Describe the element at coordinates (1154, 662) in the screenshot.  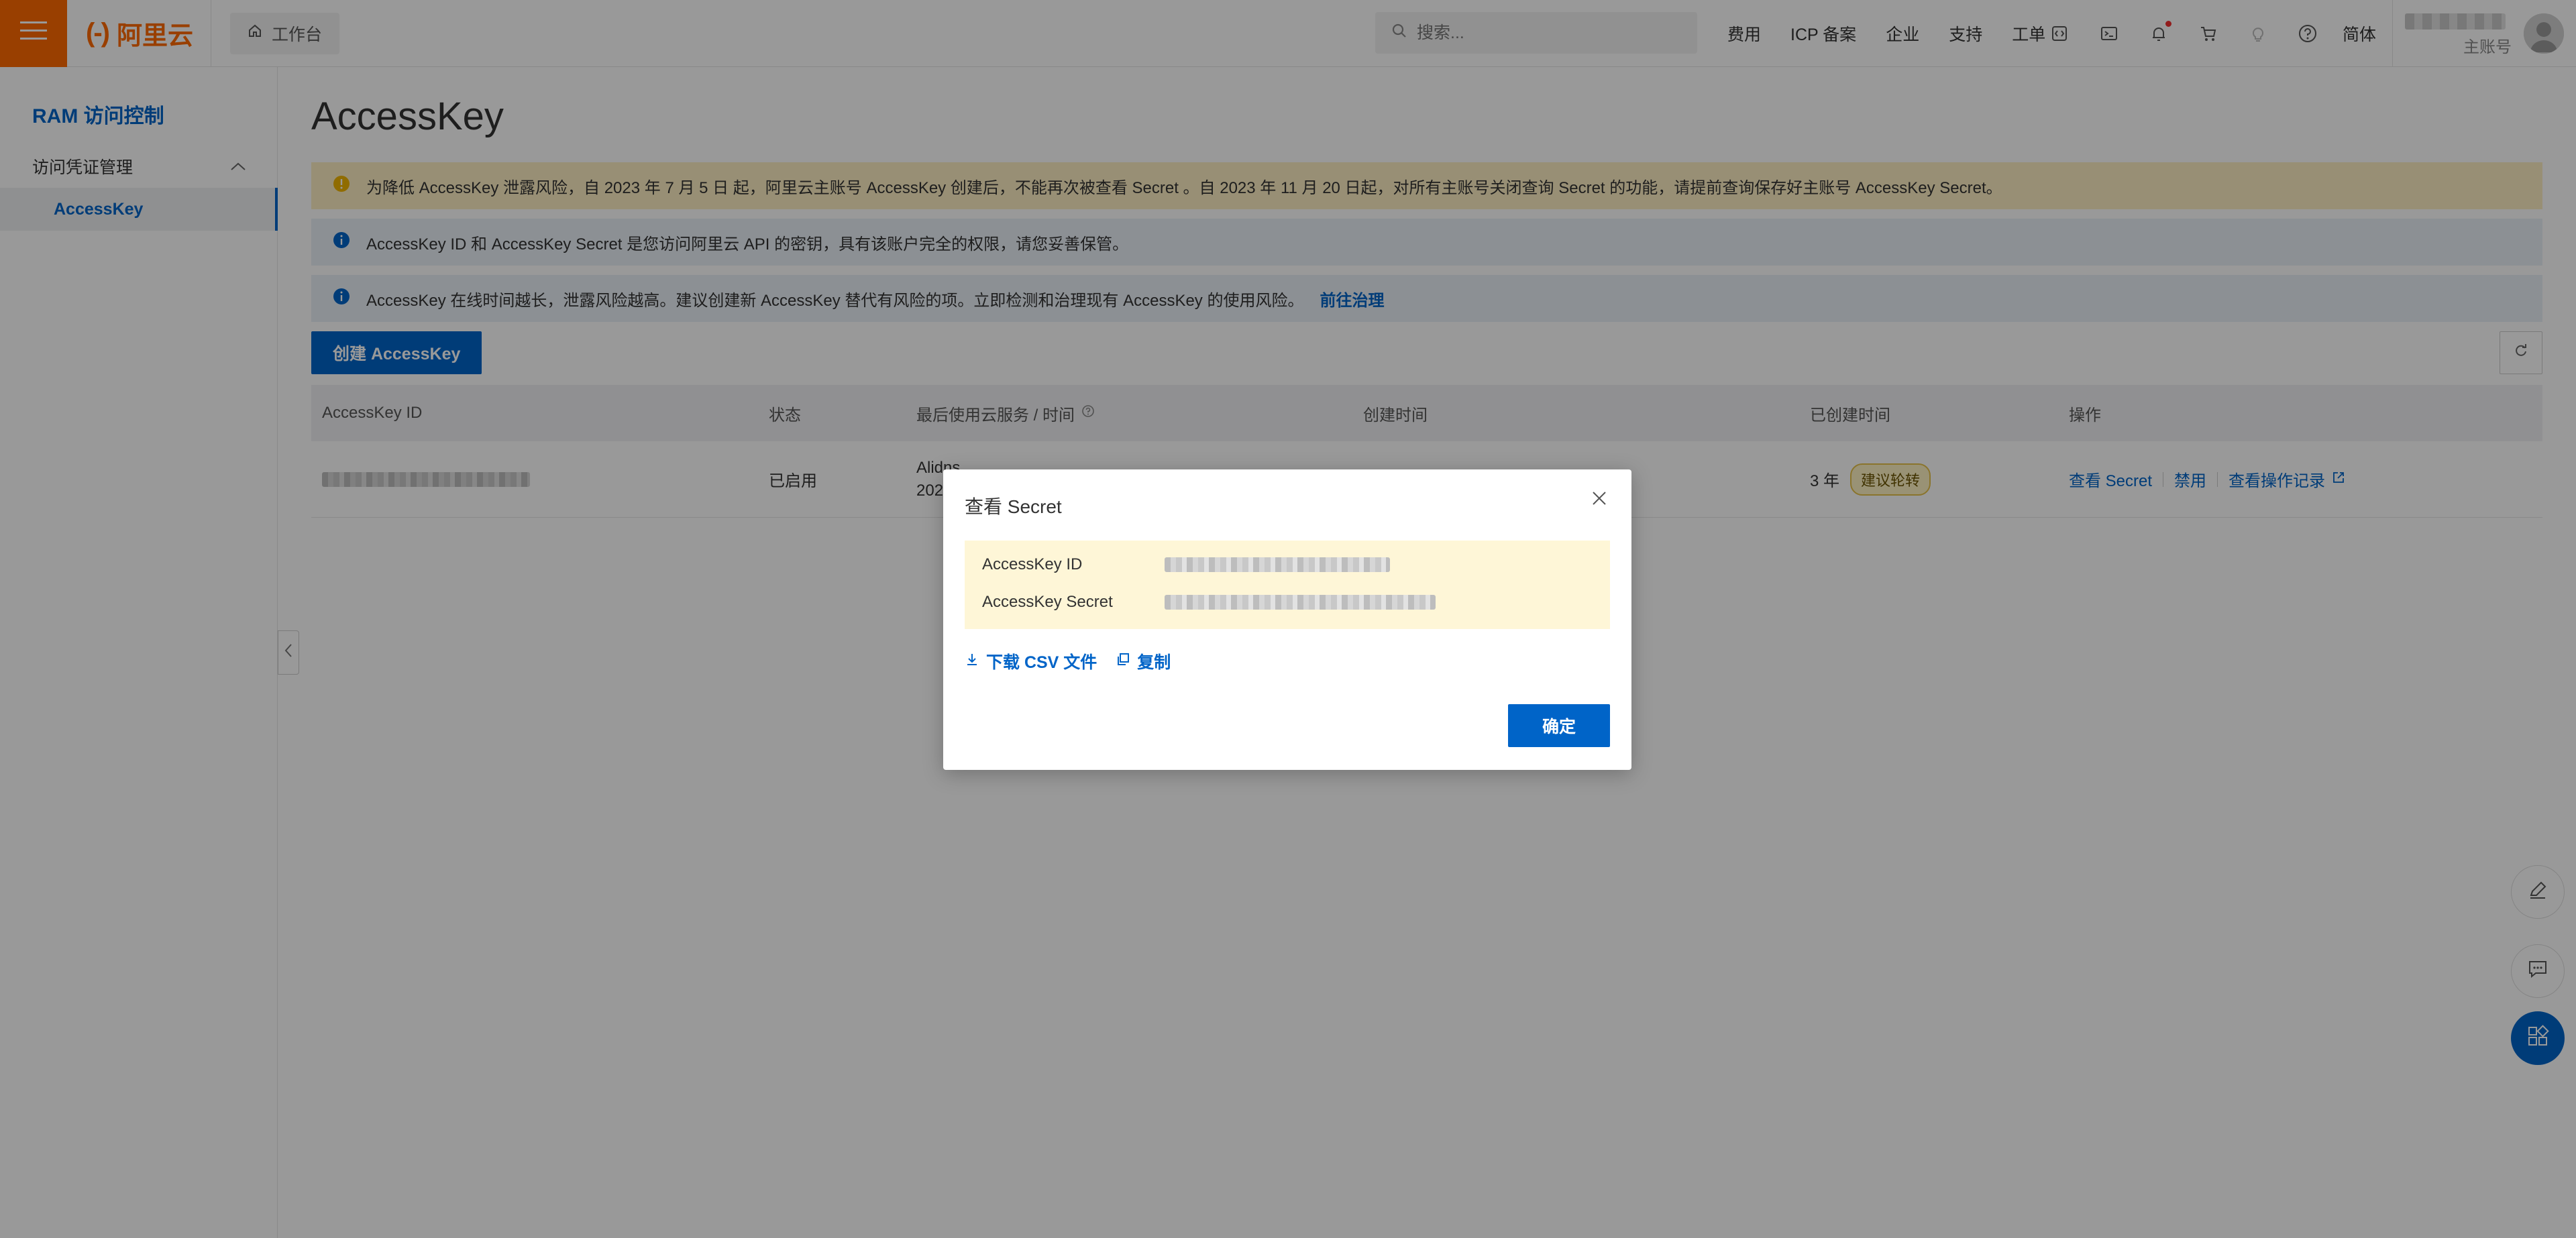
I see `copy-label: 复制` at that location.